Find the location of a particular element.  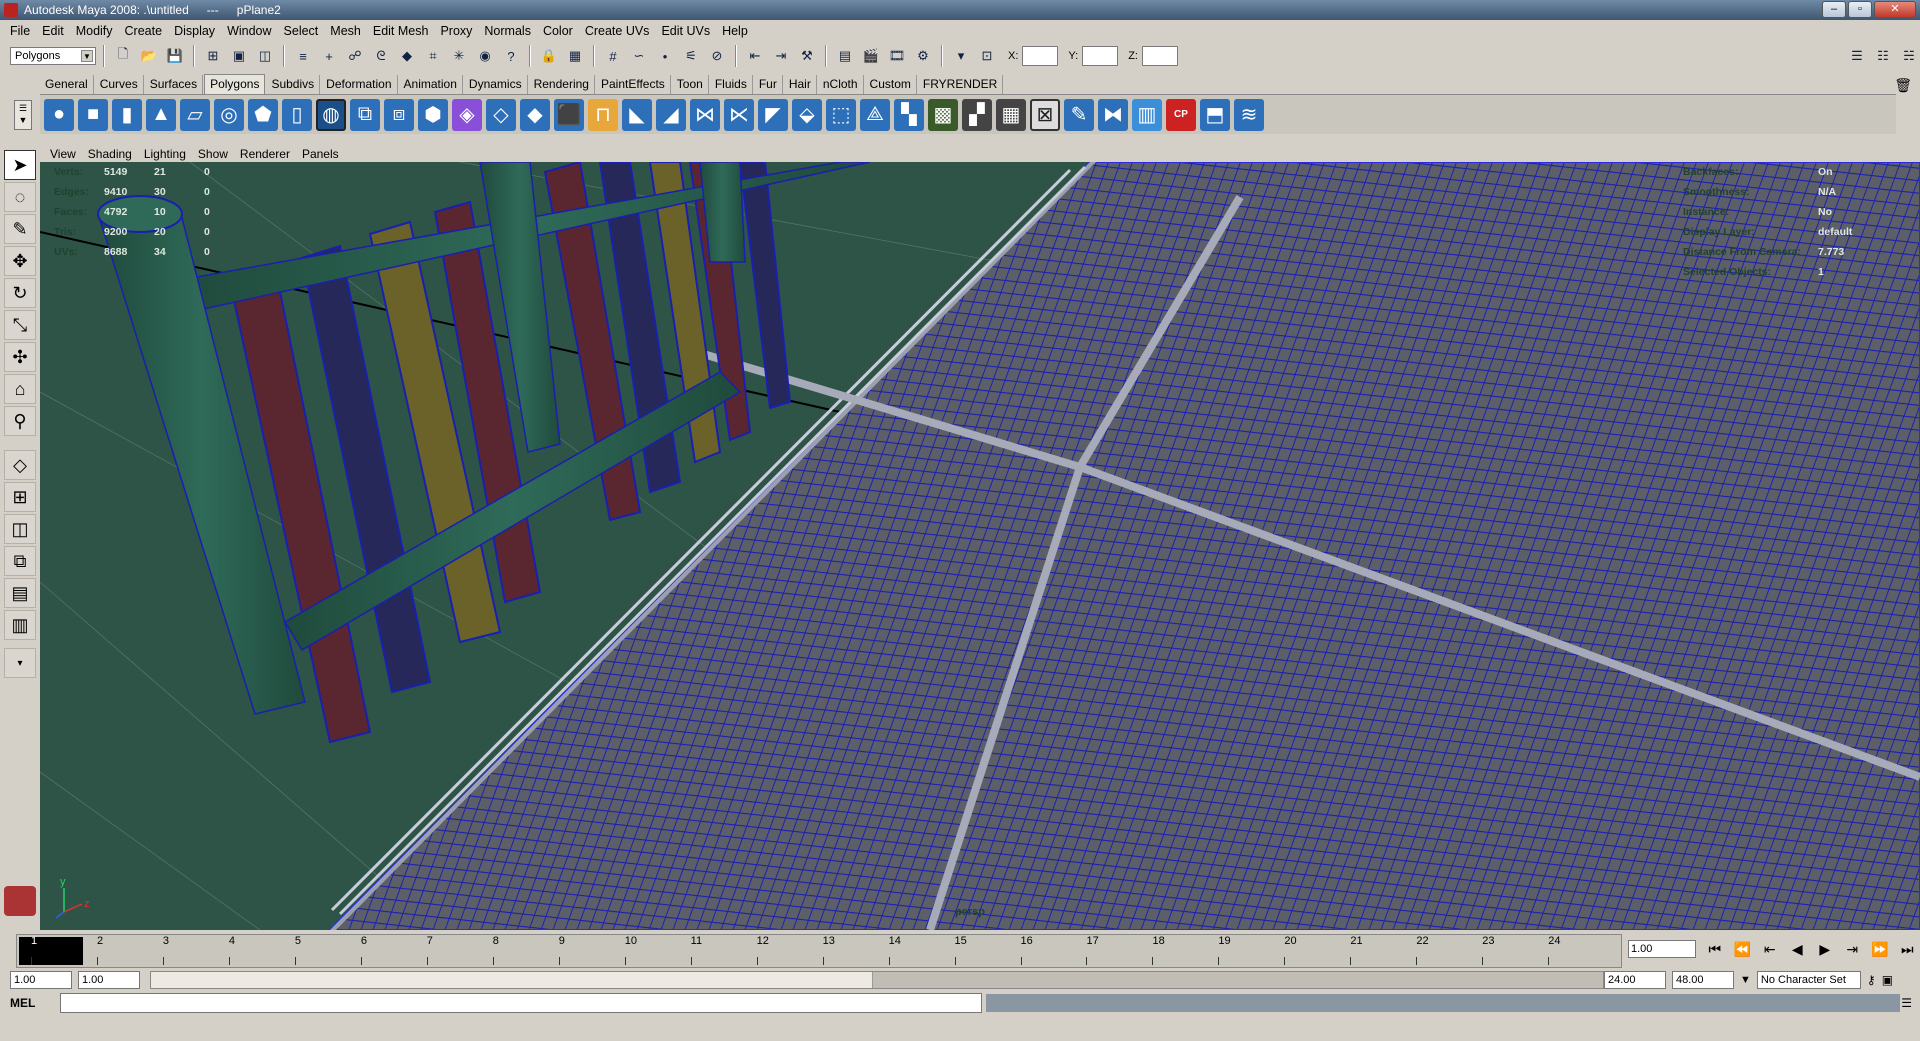

menu-edit-mesh: Edit Mesh is located at coordinates (401, 31).